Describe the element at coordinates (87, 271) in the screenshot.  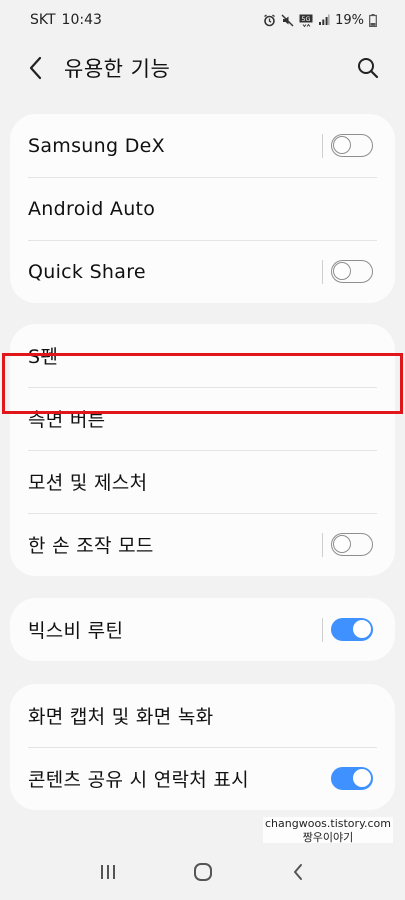
I see `setting-label: Quick Share` at that location.